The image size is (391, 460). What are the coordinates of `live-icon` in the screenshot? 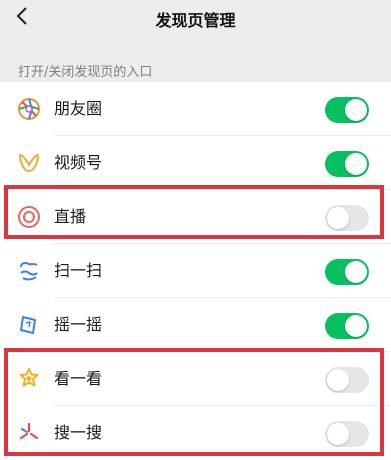 It's located at (29, 217).